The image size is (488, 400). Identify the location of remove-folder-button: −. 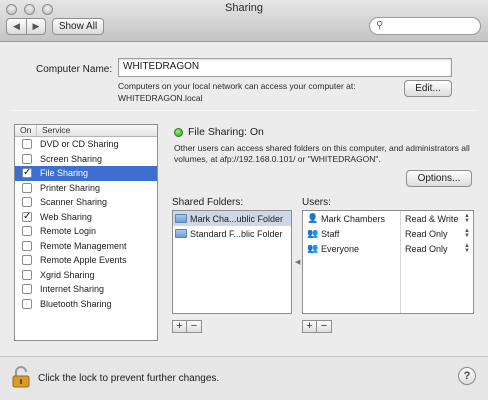
(194, 326).